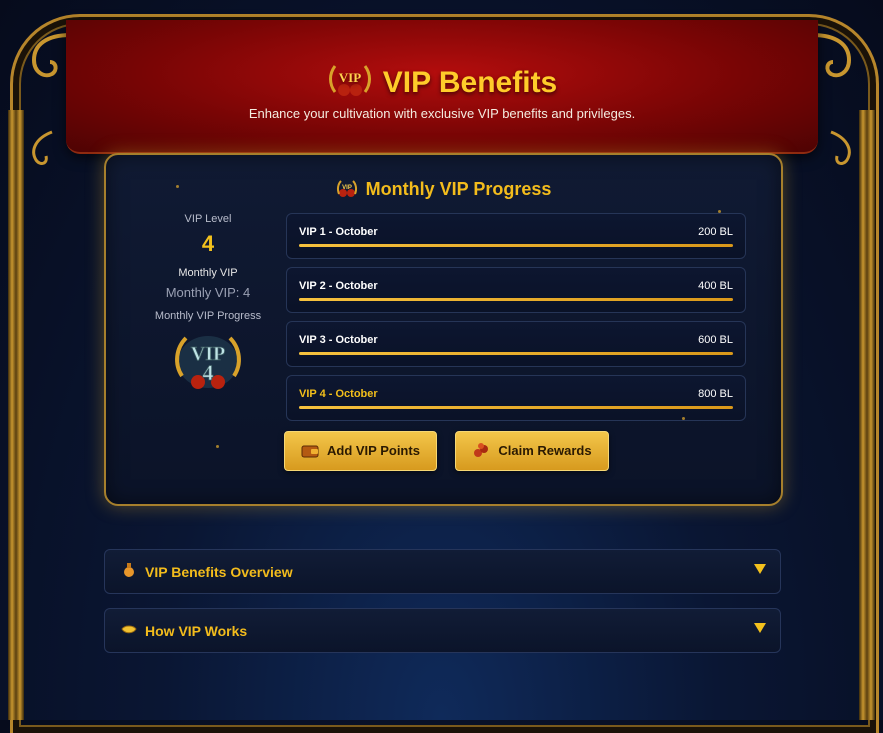 The image size is (883, 733). What do you see at coordinates (208, 372) in the screenshot?
I see `badge-number: 4` at bounding box center [208, 372].